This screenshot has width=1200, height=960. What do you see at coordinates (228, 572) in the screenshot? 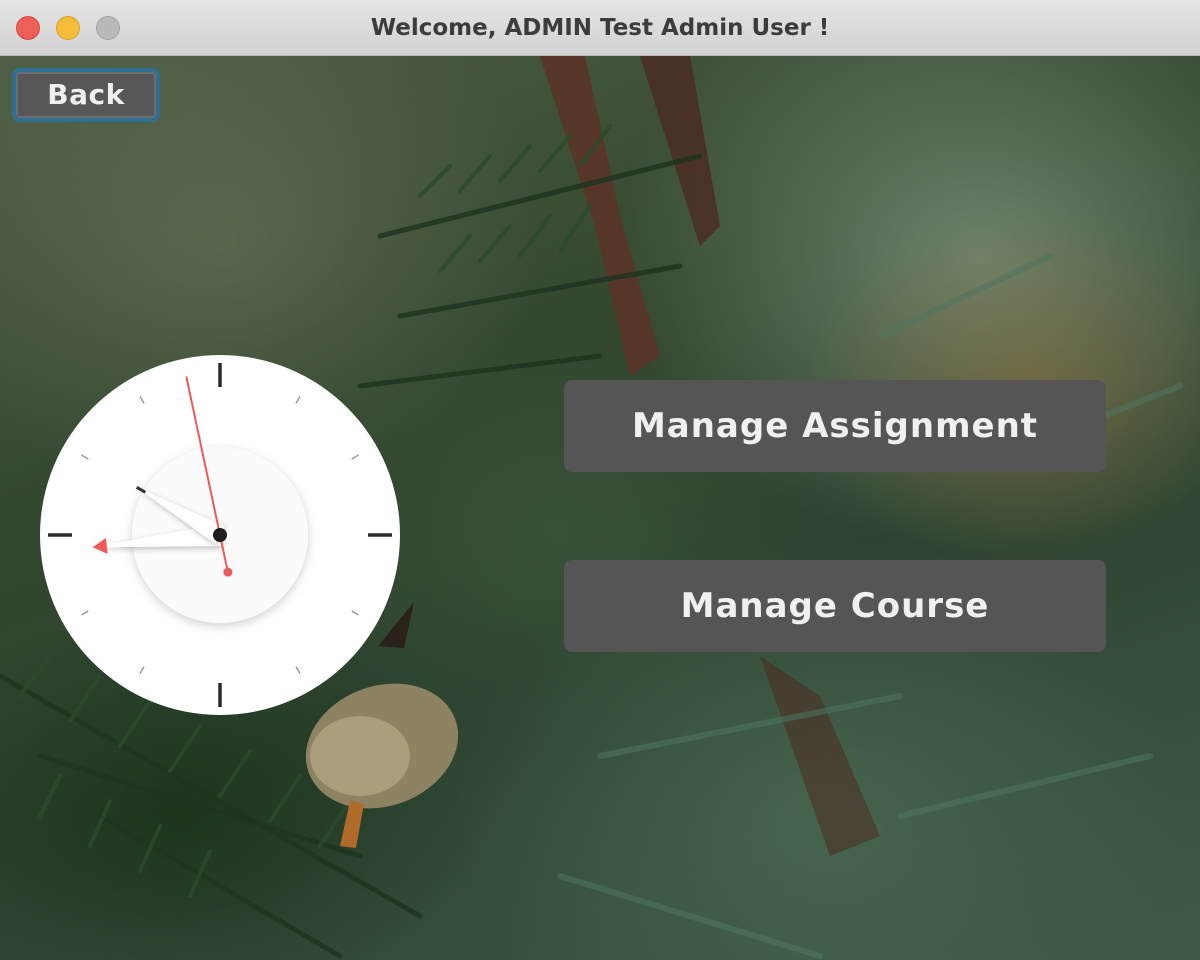
I see `second-hand-counterweight` at bounding box center [228, 572].